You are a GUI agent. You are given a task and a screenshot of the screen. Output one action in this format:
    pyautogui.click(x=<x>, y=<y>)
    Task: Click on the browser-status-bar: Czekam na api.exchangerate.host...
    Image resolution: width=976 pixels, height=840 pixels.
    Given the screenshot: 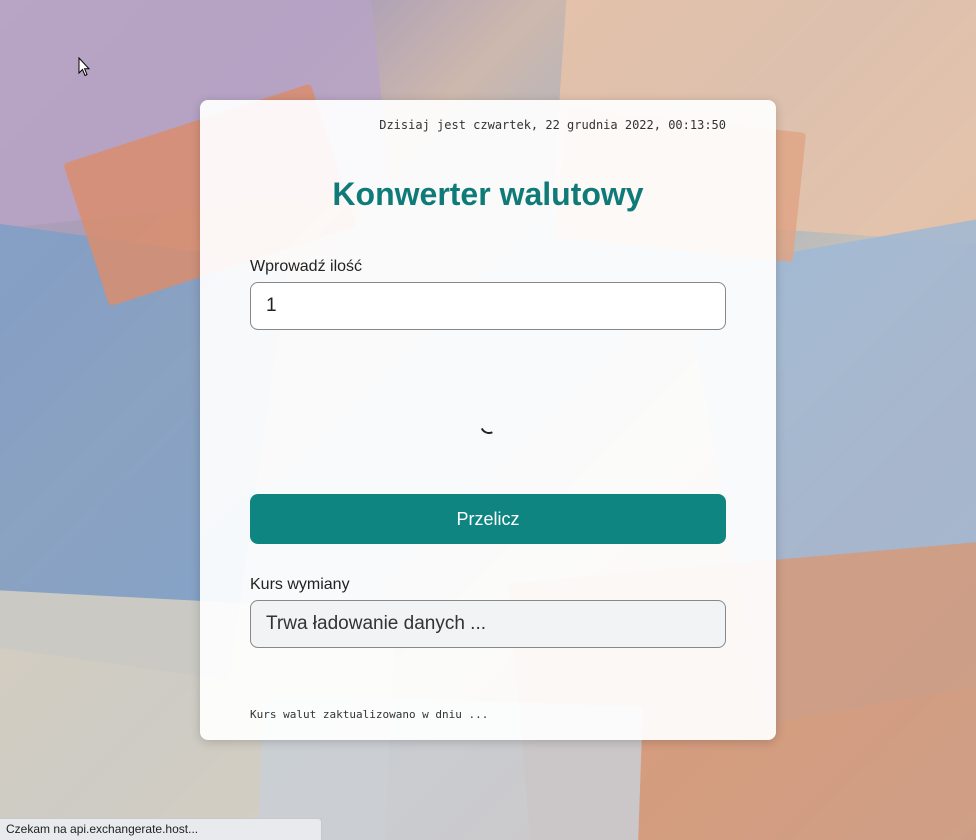 What is the action you would take?
    pyautogui.click(x=161, y=829)
    